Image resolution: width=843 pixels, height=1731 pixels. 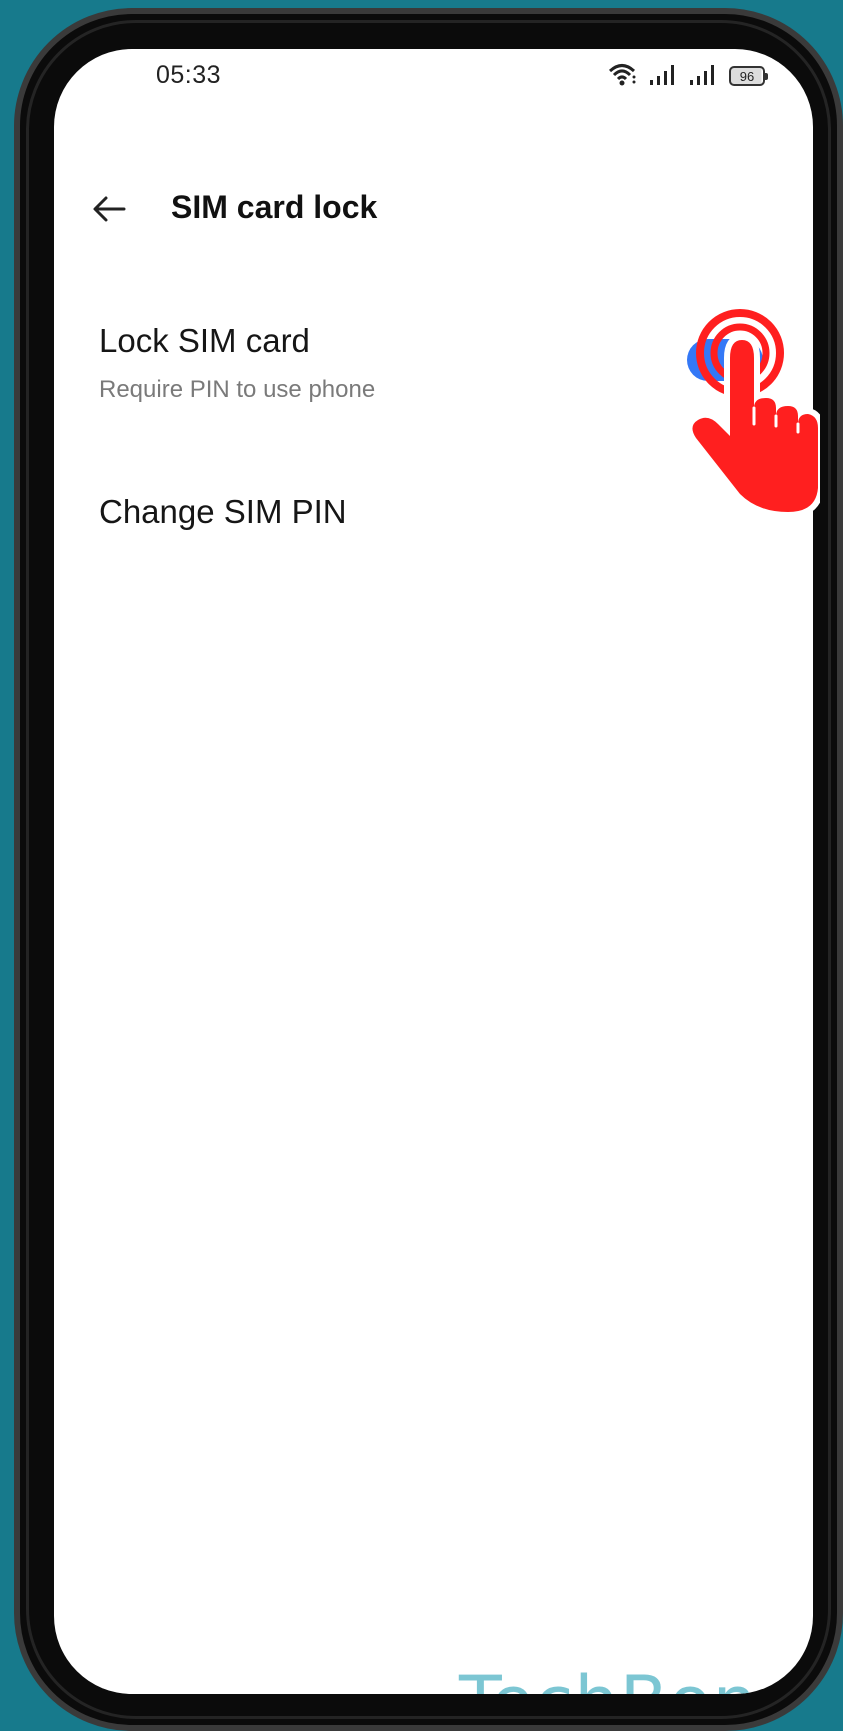 What do you see at coordinates (189, 75) in the screenshot?
I see `status-time: 05:33` at bounding box center [189, 75].